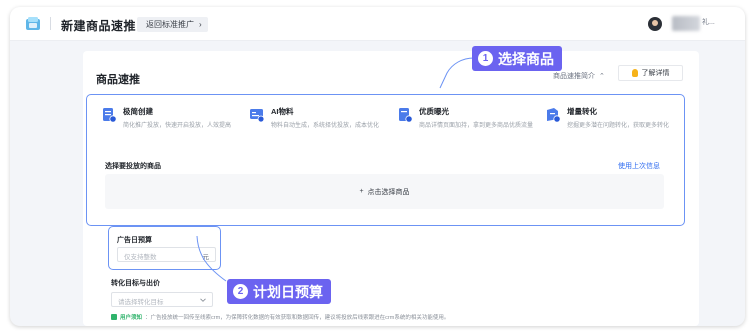 The height and width of the screenshot is (333, 755). Describe the element at coordinates (200, 24) in the screenshot. I see `chevron-right-icon: ›` at that location.